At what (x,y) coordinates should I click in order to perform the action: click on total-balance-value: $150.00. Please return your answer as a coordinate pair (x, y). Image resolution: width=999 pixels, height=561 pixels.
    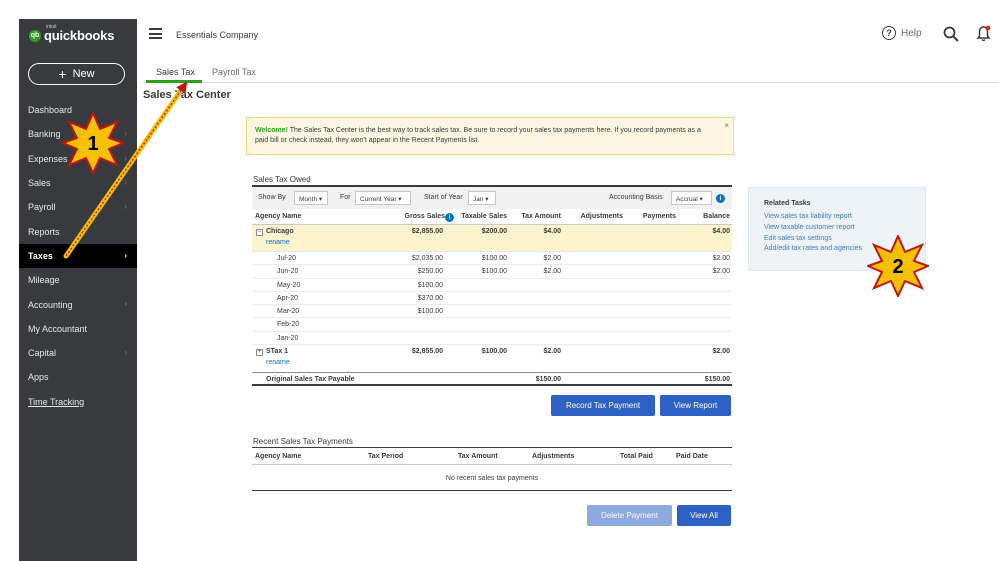
    Looking at the image, I should click on (717, 380).